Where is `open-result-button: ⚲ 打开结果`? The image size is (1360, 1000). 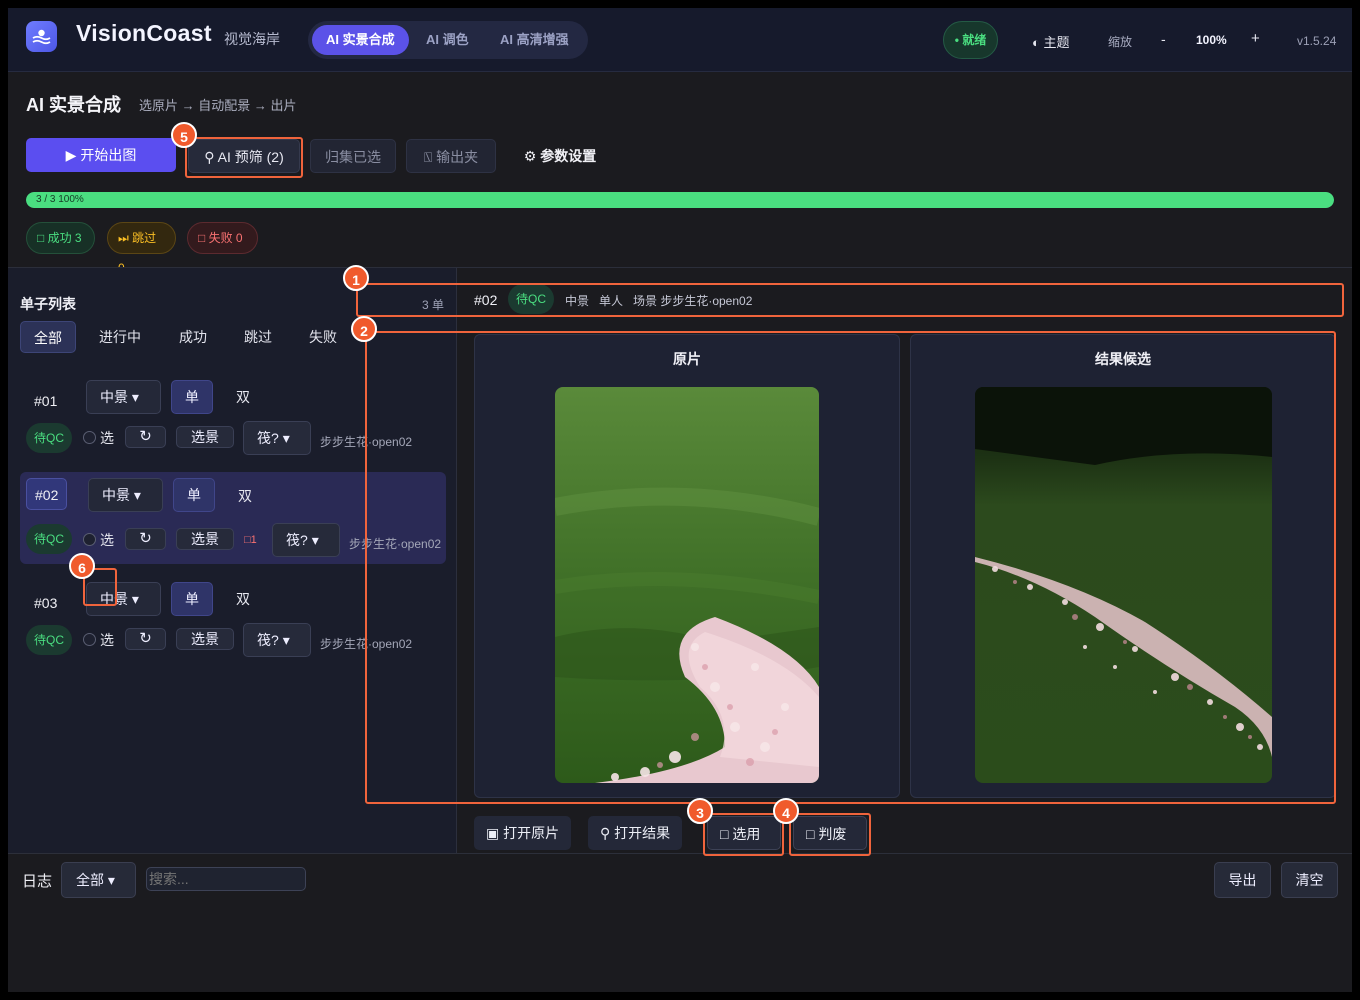
open-result-button: ⚲ 打开结果 is located at coordinates (635, 833).